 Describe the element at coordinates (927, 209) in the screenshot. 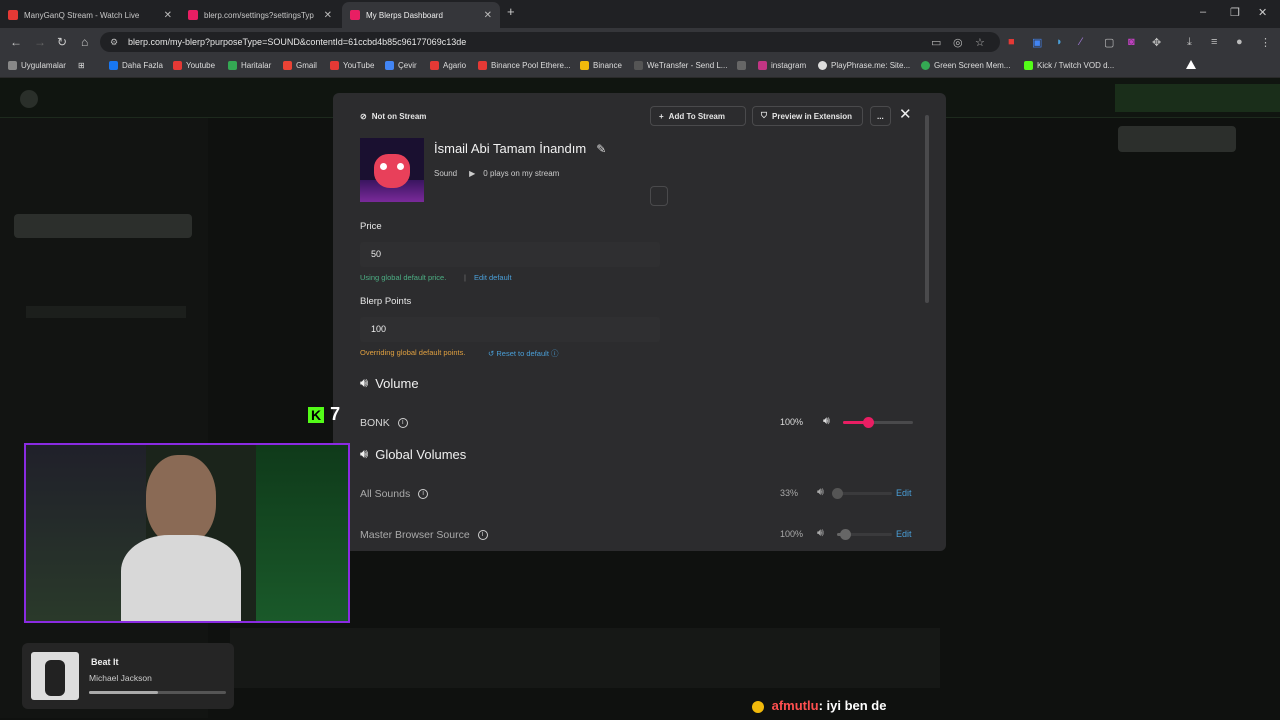

I see `modal-scrollbar` at that location.